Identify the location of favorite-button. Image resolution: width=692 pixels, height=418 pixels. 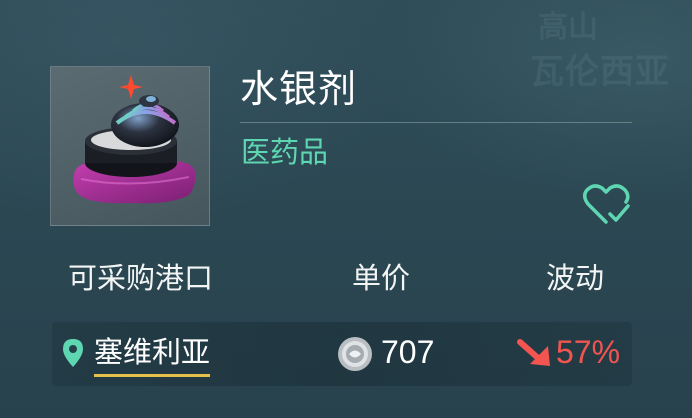
(608, 204).